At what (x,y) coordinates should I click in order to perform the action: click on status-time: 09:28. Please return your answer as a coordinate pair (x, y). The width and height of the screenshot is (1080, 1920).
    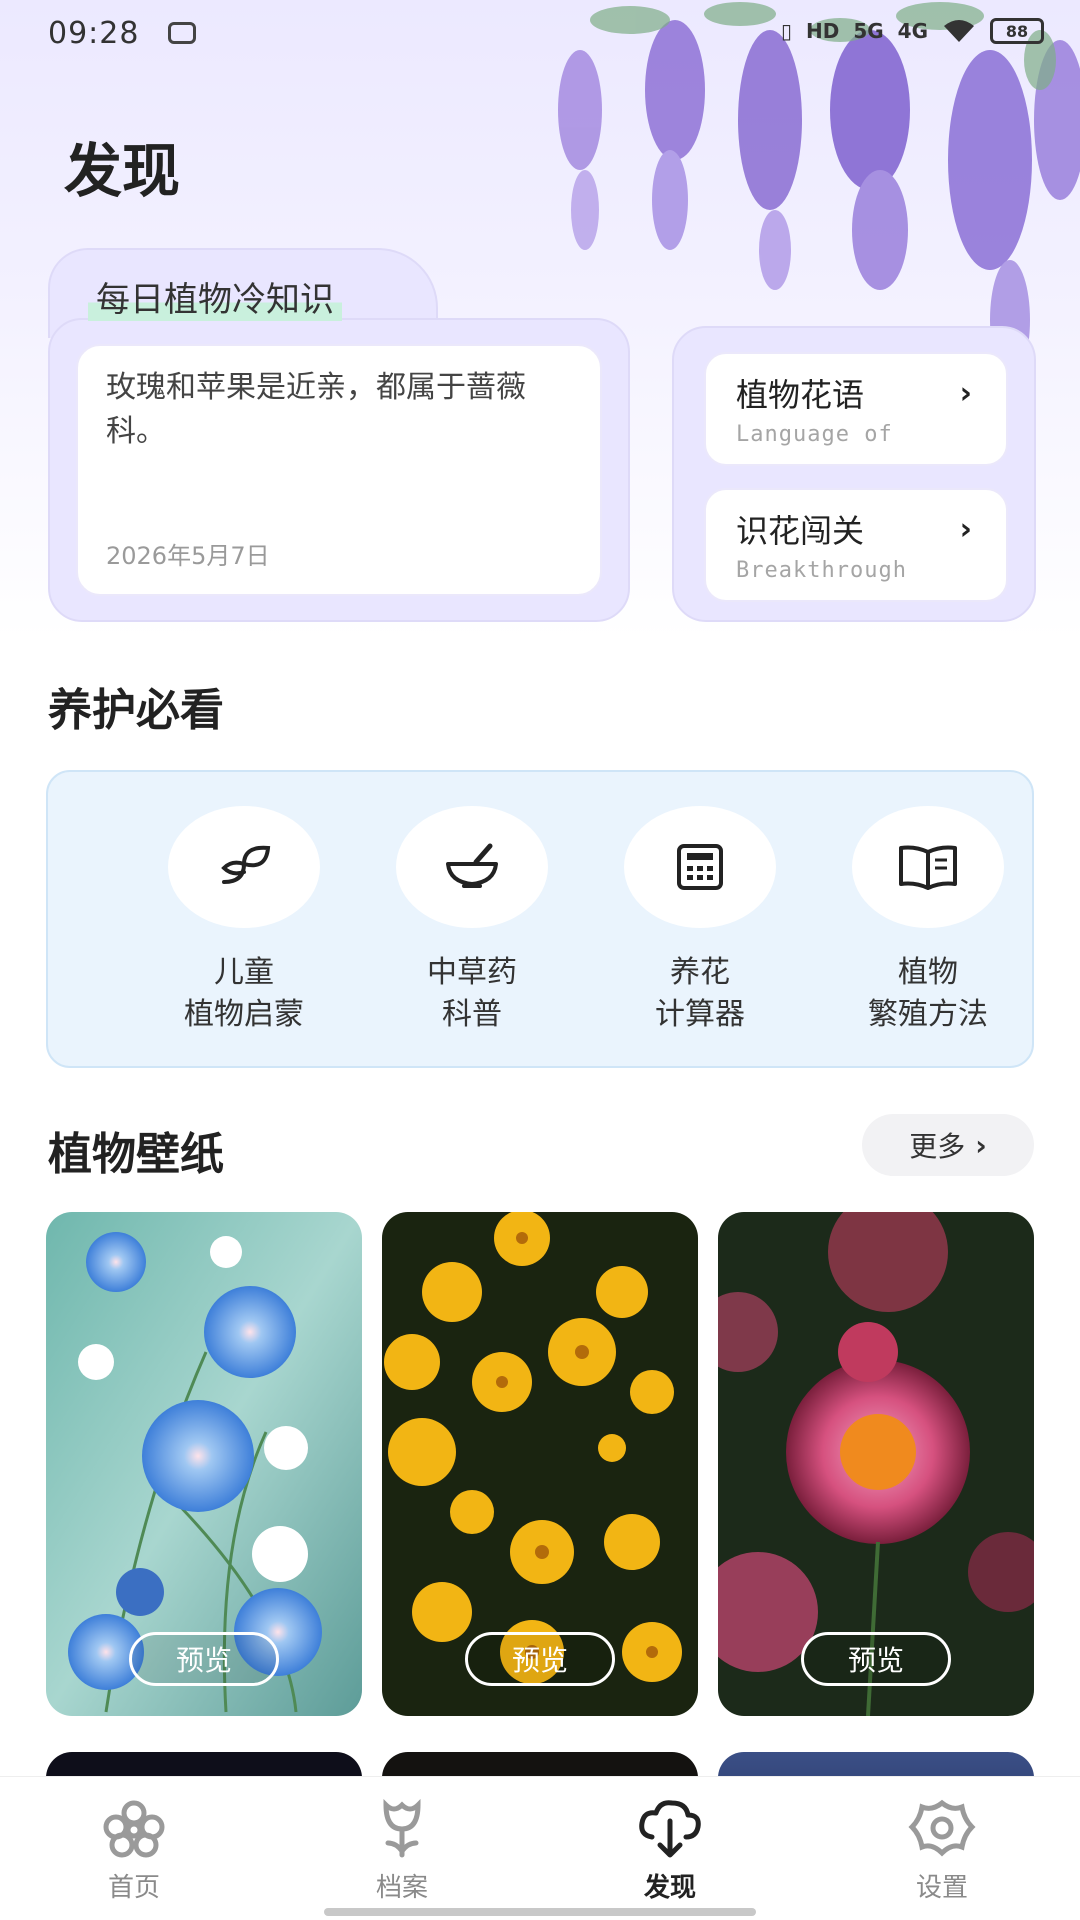
    Looking at the image, I should click on (94, 33).